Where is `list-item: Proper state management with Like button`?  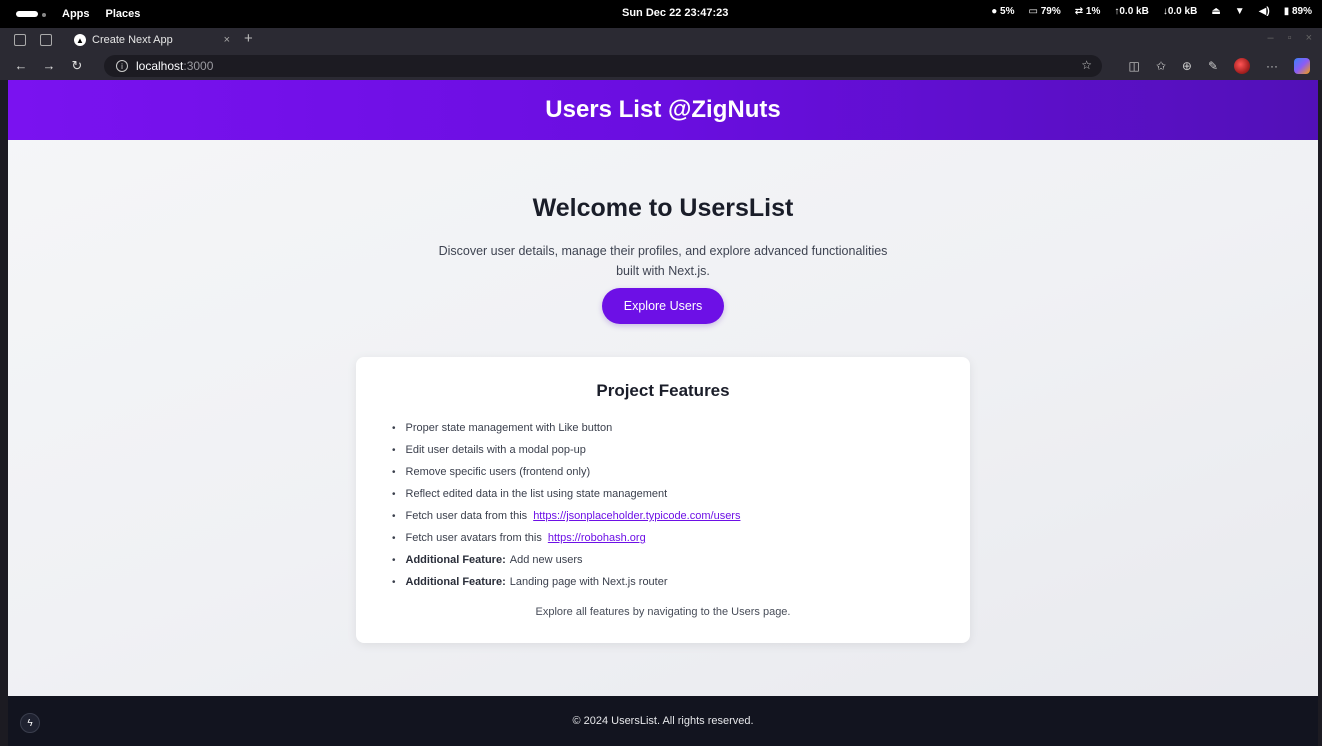 list-item: Proper state management with Like button is located at coordinates (566, 428).